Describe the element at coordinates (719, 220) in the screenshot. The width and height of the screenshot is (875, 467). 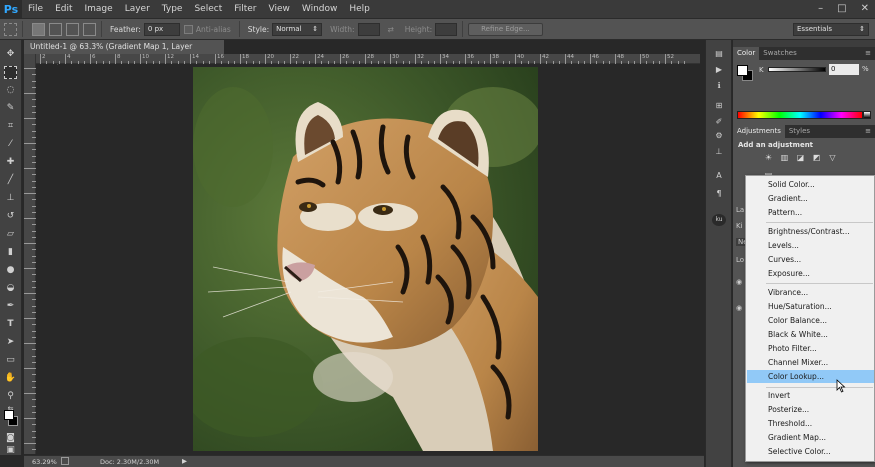
I see `kuler-panel-icon: ku` at that location.